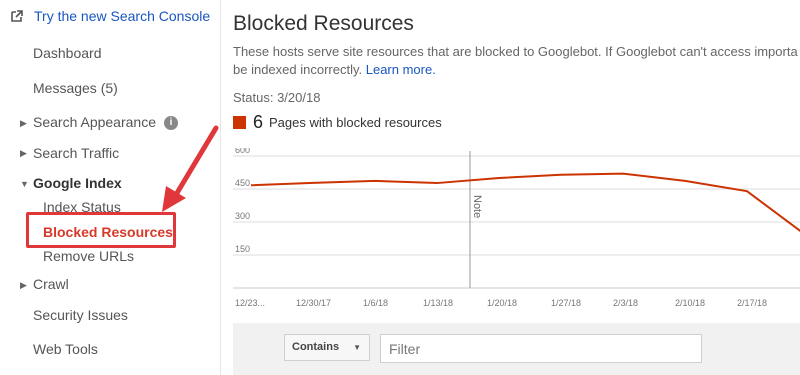 This screenshot has width=800, height=375. What do you see at coordinates (65, 349) in the screenshot?
I see `sidebar-item-web-tools: Web Tools` at bounding box center [65, 349].